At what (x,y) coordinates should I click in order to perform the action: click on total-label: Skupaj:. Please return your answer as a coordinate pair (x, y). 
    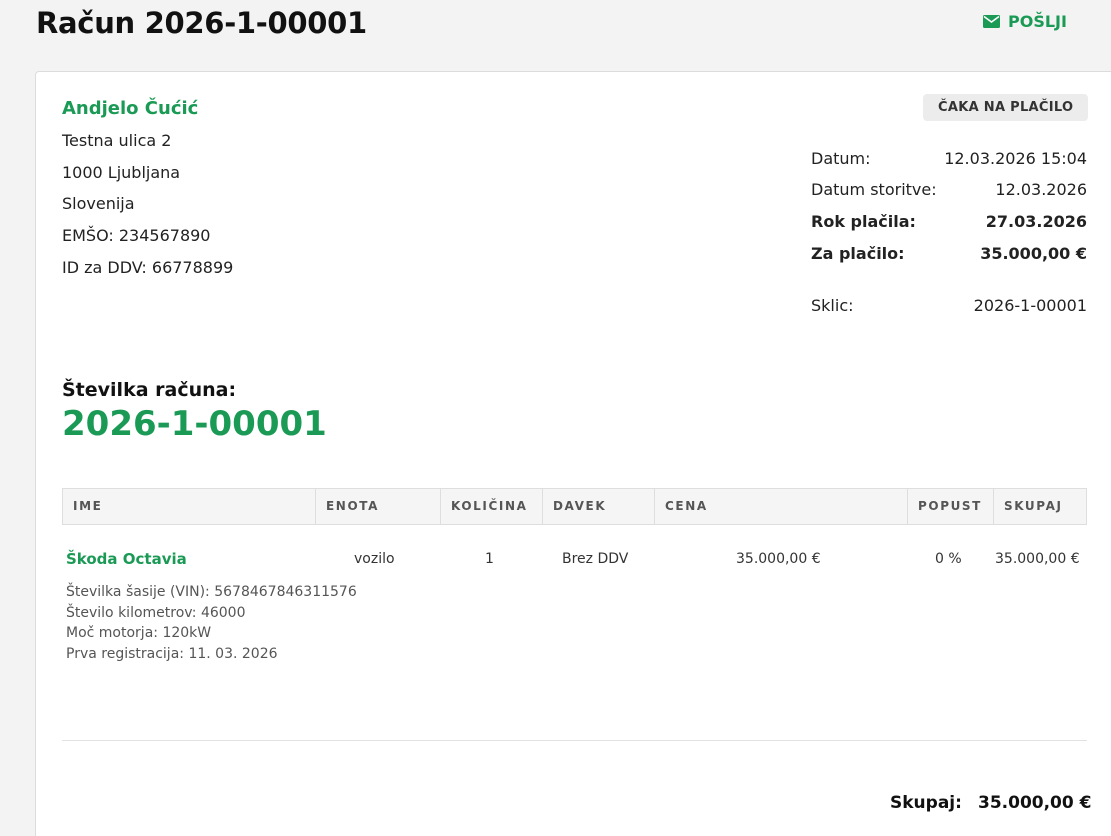
    Looking at the image, I should click on (926, 803).